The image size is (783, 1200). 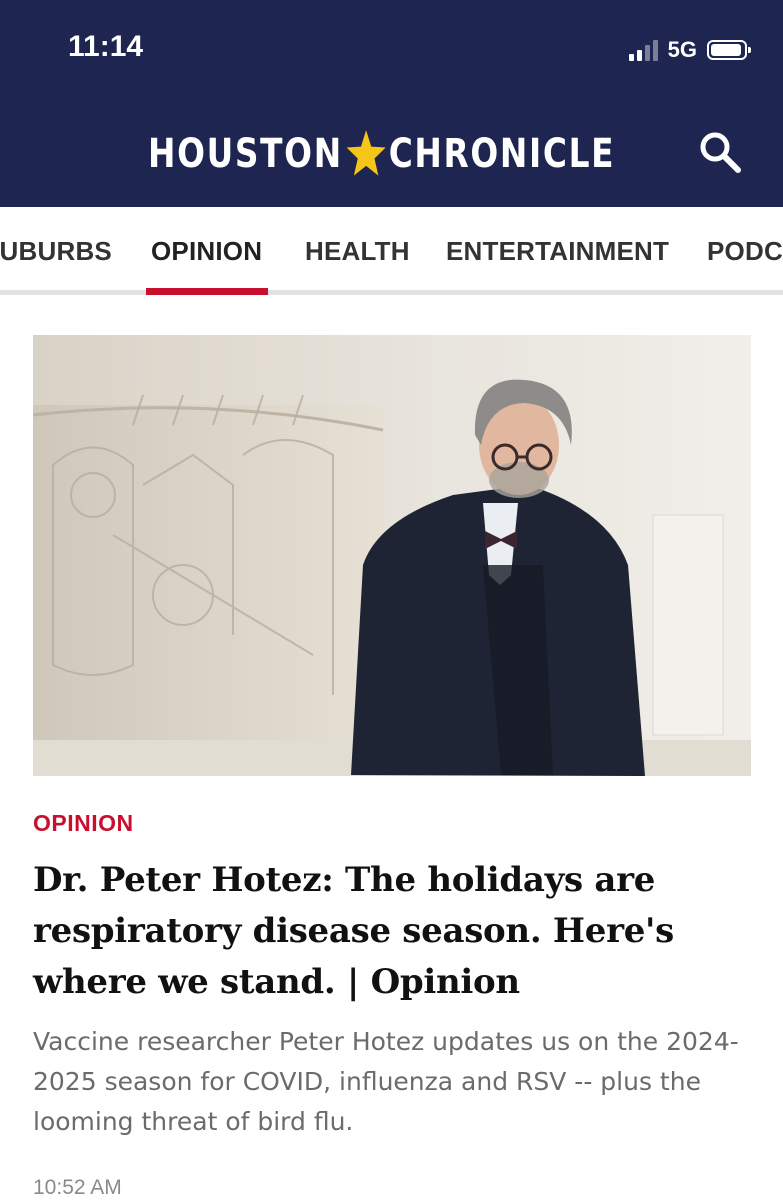 I want to click on logo-text-left: HOUSTON, so click(x=245, y=154).